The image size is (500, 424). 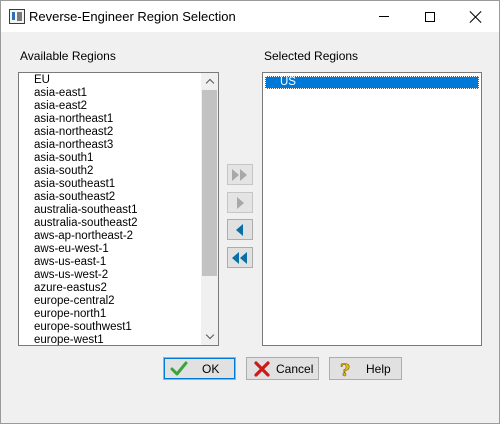 I want to click on cancel-button: Cancel, so click(x=282, y=368).